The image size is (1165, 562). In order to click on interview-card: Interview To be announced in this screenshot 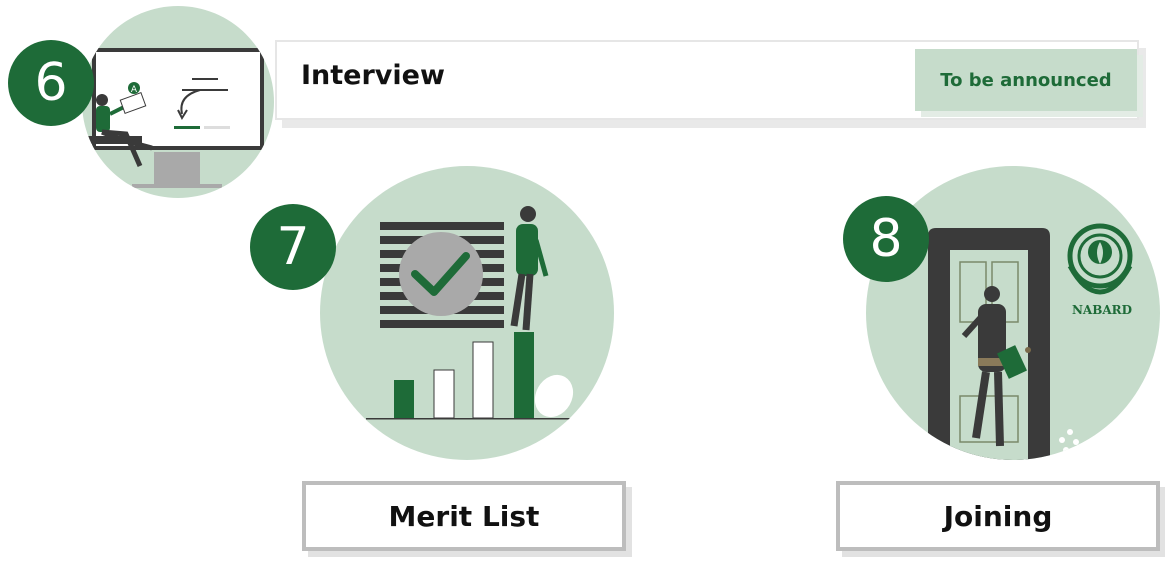, I will do `click(707, 80)`.